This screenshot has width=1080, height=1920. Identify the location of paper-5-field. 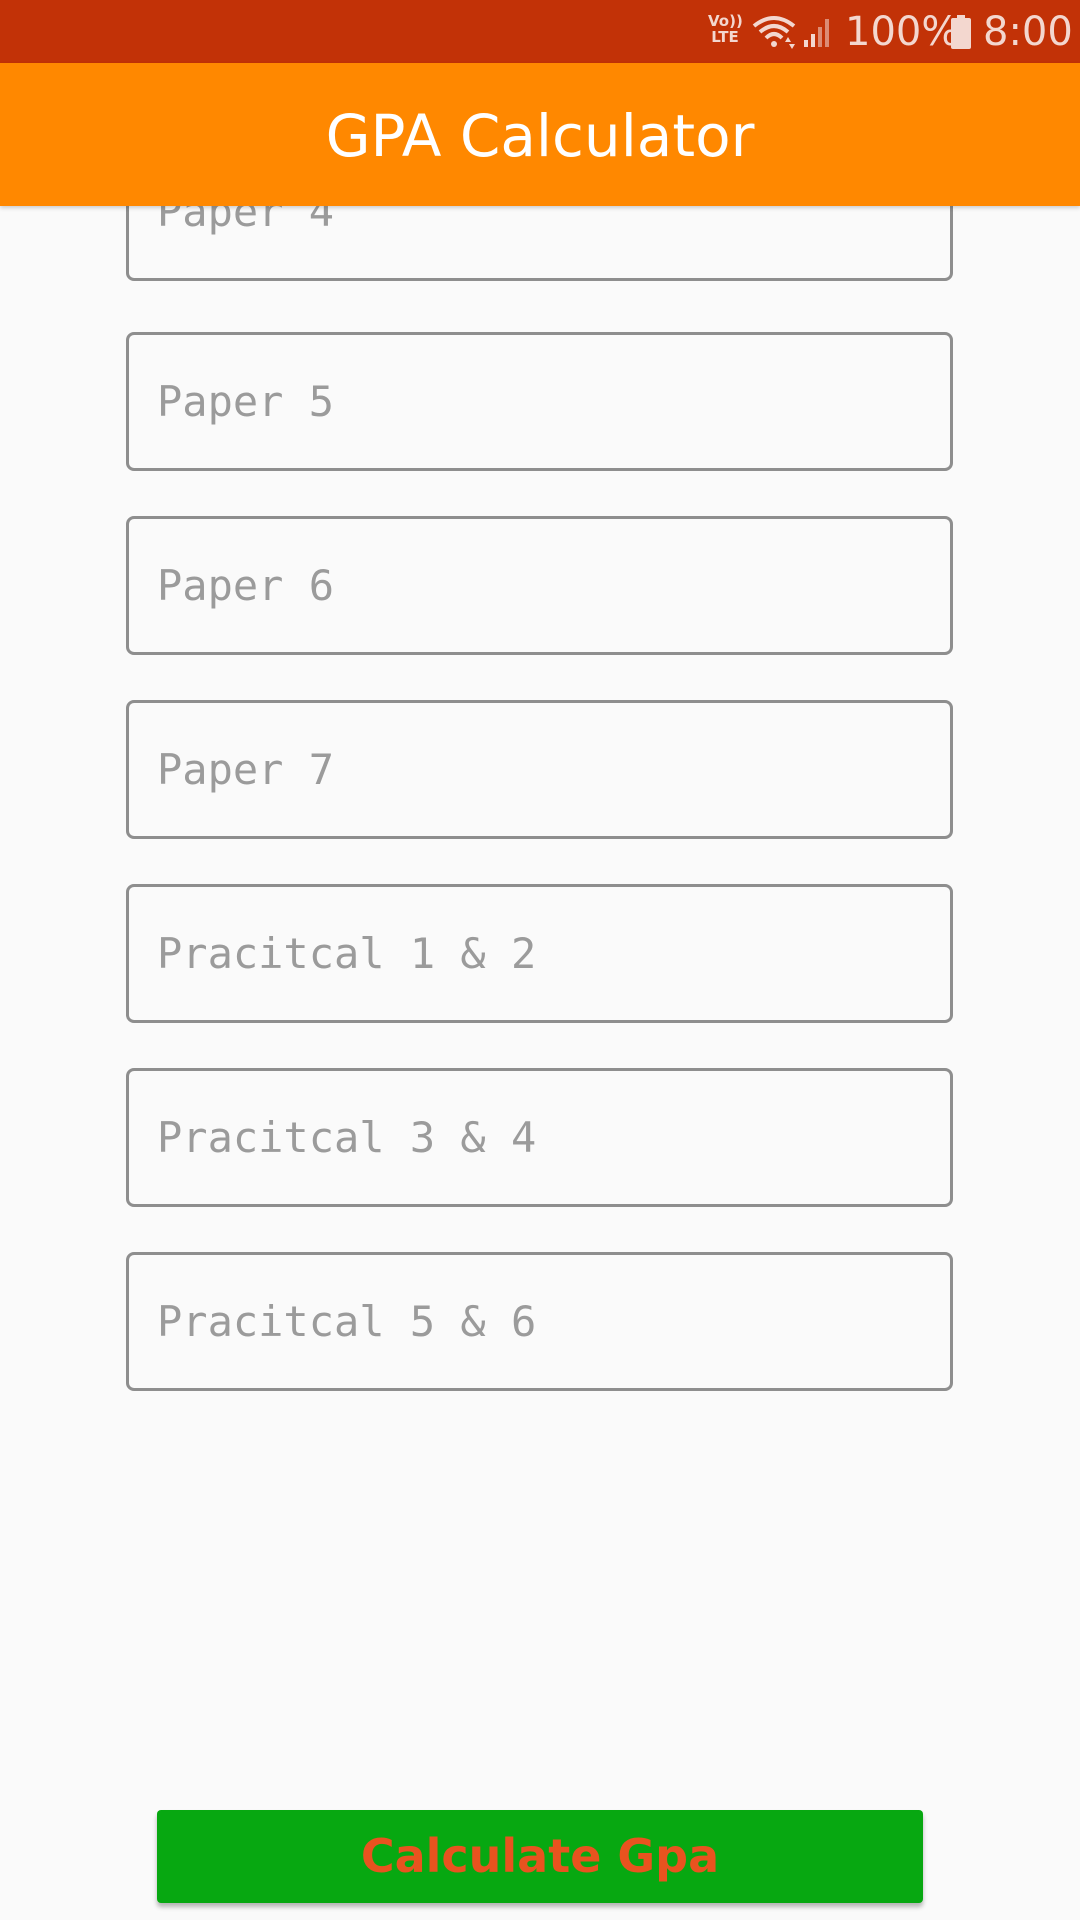
(539, 401).